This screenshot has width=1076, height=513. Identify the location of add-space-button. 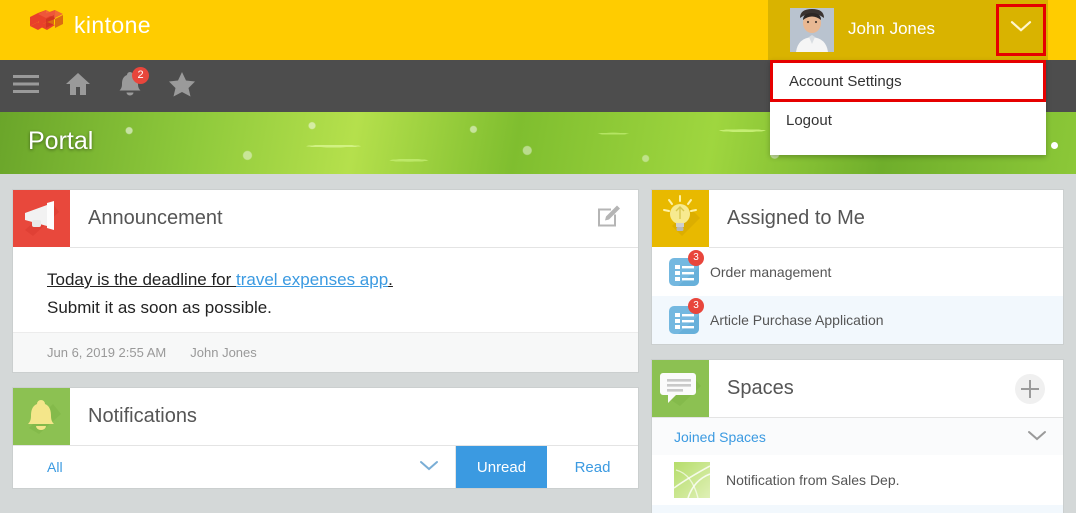
(1030, 388).